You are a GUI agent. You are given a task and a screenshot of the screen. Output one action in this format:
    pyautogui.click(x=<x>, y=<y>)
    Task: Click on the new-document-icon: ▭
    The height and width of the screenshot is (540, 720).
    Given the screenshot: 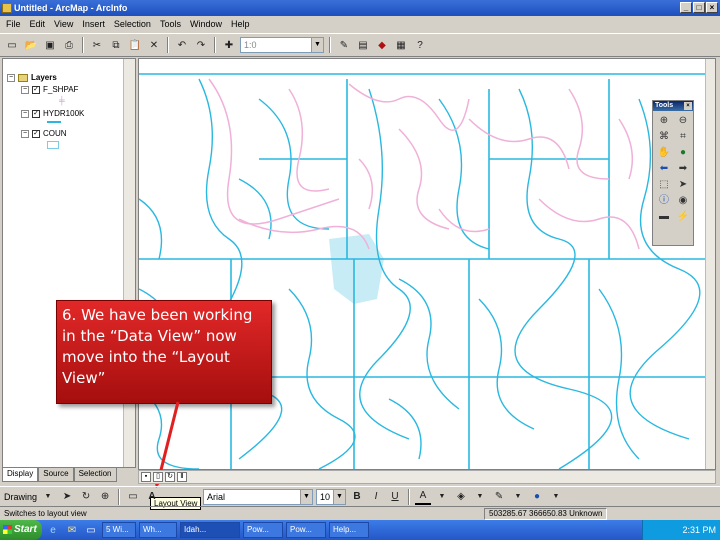 What is the action you would take?
    pyautogui.click(x=12, y=45)
    